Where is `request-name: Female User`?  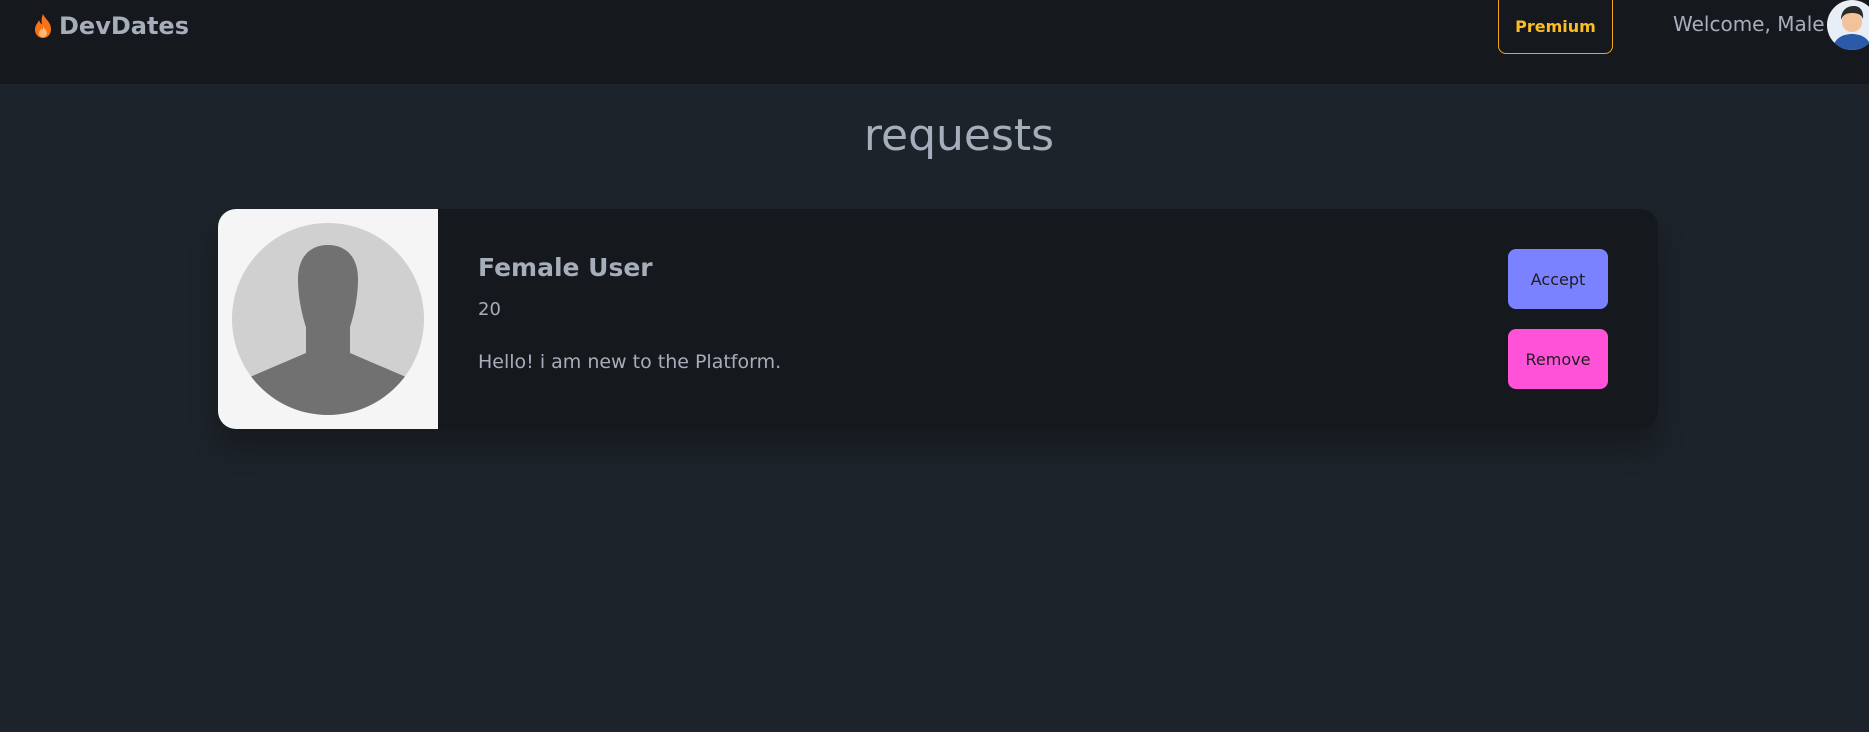 request-name: Female User is located at coordinates (565, 267).